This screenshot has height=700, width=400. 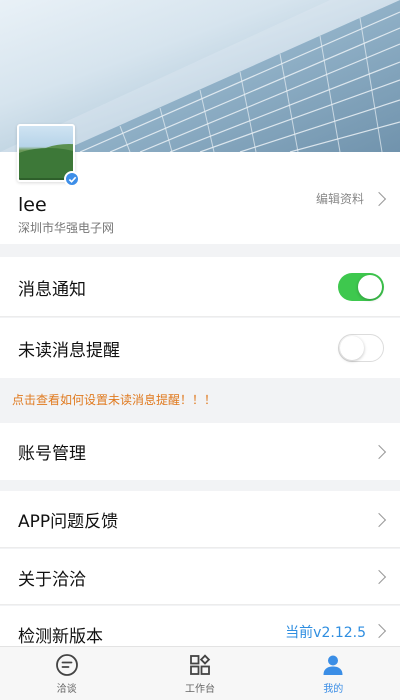 What do you see at coordinates (60, 637) in the screenshot?
I see `check-update-label: 检测新版本` at bounding box center [60, 637].